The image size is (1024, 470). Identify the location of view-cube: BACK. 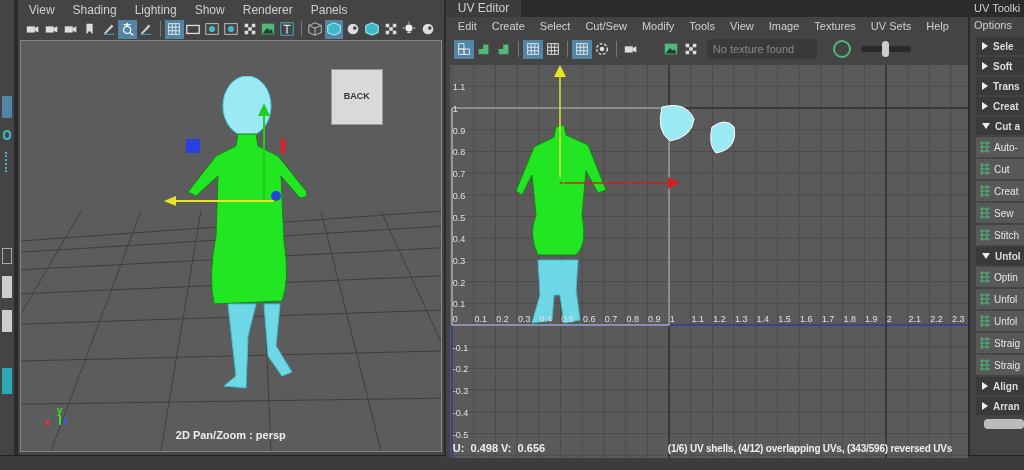
(356, 97).